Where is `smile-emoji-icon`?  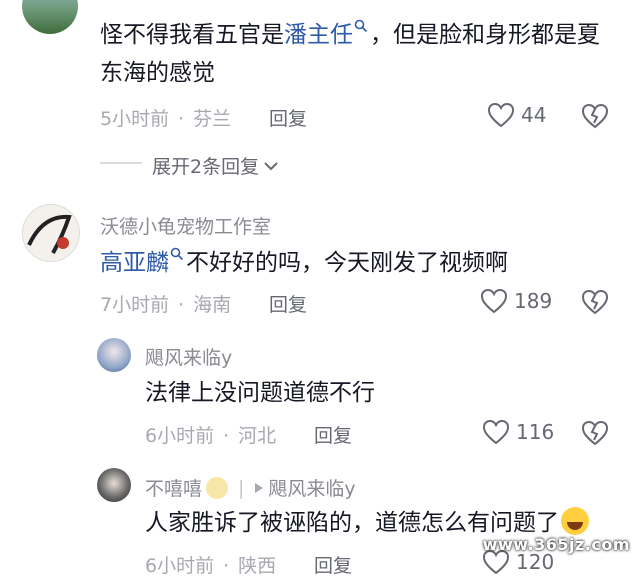 smile-emoji-icon is located at coordinates (217, 487).